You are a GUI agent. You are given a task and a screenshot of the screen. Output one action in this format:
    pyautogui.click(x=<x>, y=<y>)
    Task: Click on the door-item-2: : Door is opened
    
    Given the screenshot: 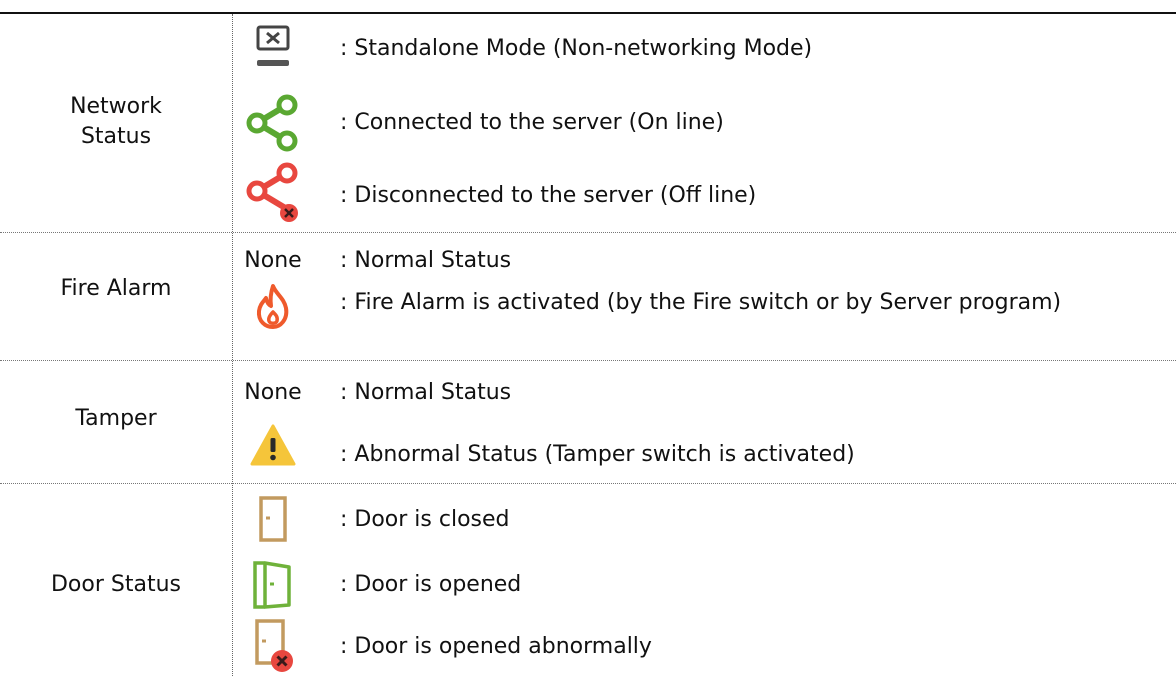 What is the action you would take?
    pyautogui.click(x=431, y=584)
    